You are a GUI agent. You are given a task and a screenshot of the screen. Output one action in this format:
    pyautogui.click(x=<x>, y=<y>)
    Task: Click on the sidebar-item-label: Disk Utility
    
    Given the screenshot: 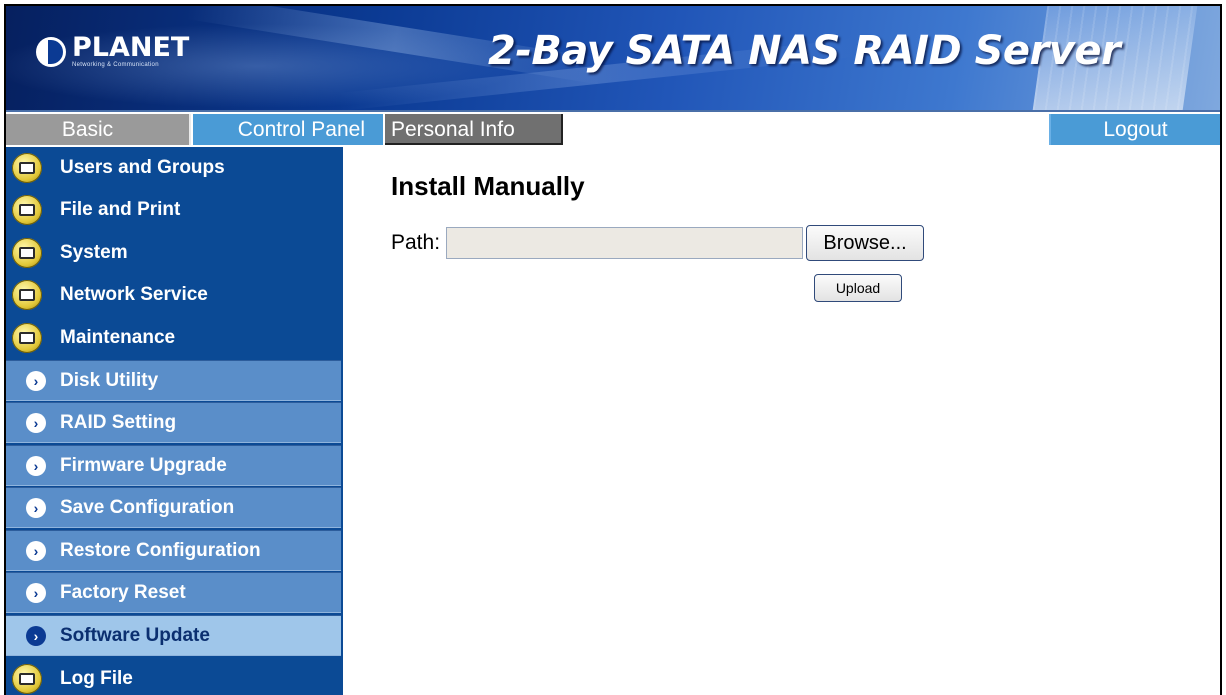 What is the action you would take?
    pyautogui.click(x=109, y=380)
    